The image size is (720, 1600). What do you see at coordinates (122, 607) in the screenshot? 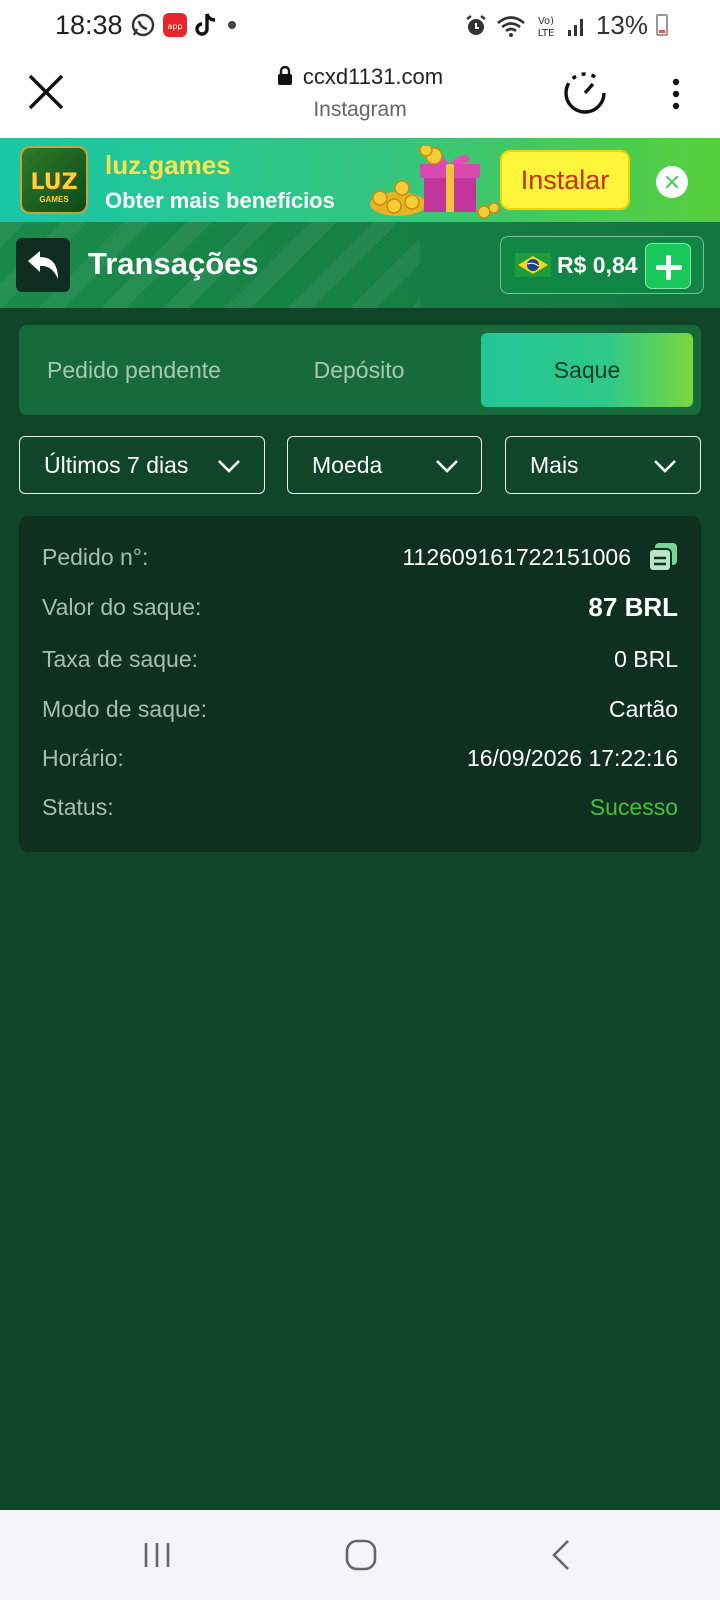
I see `withdraw-amount-label: Valor do saque:` at bounding box center [122, 607].